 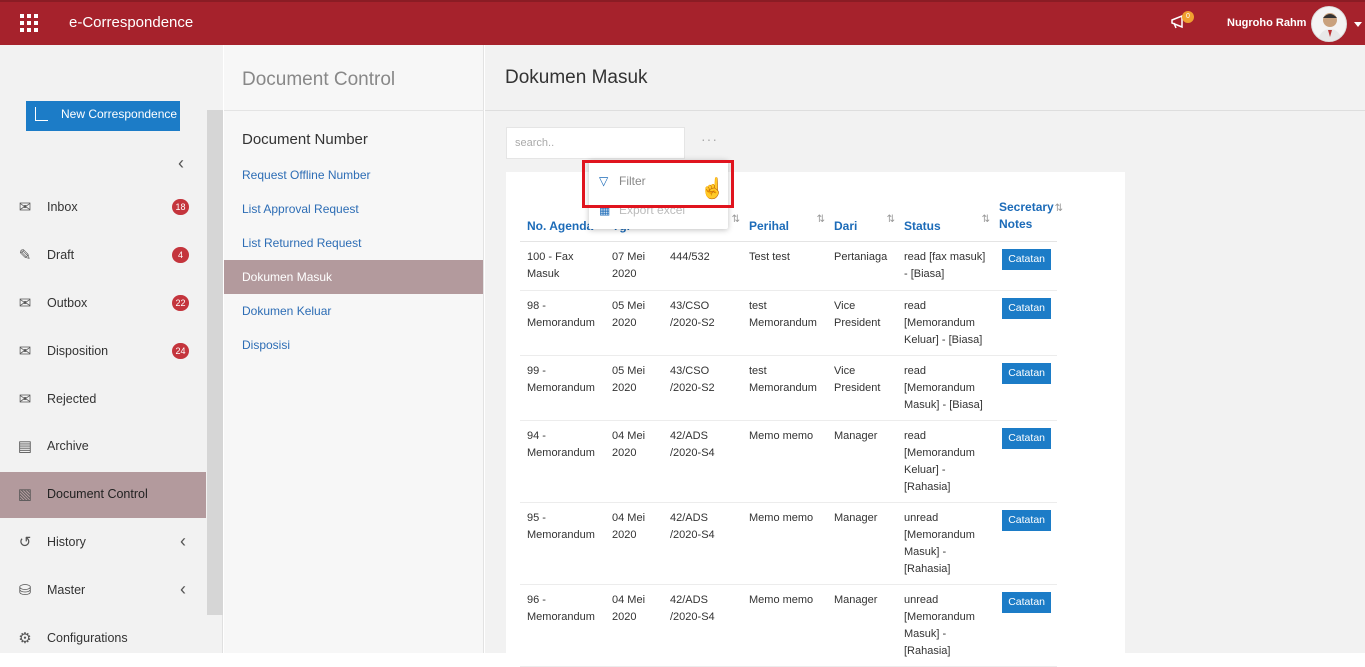 I want to click on inbox-icon: ✉, so click(x=25, y=207).